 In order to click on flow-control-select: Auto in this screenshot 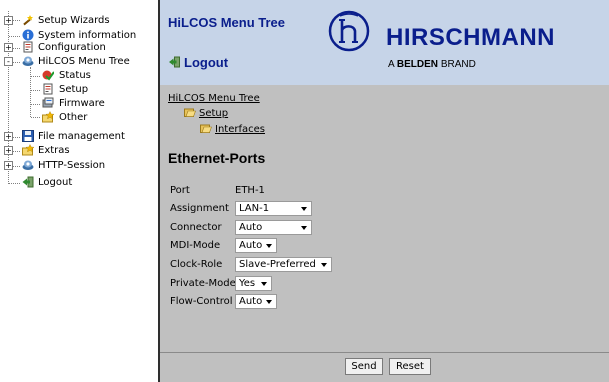, I will do `click(256, 301)`.